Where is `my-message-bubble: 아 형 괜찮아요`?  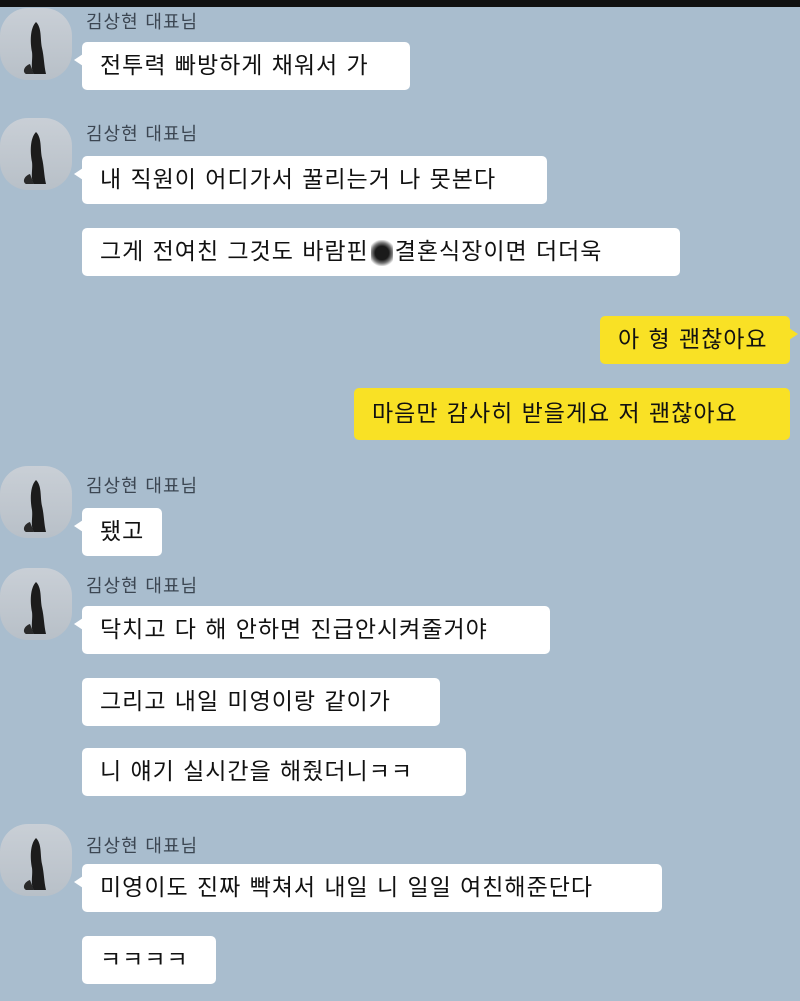
my-message-bubble: 아 형 괜찮아요 is located at coordinates (699, 340).